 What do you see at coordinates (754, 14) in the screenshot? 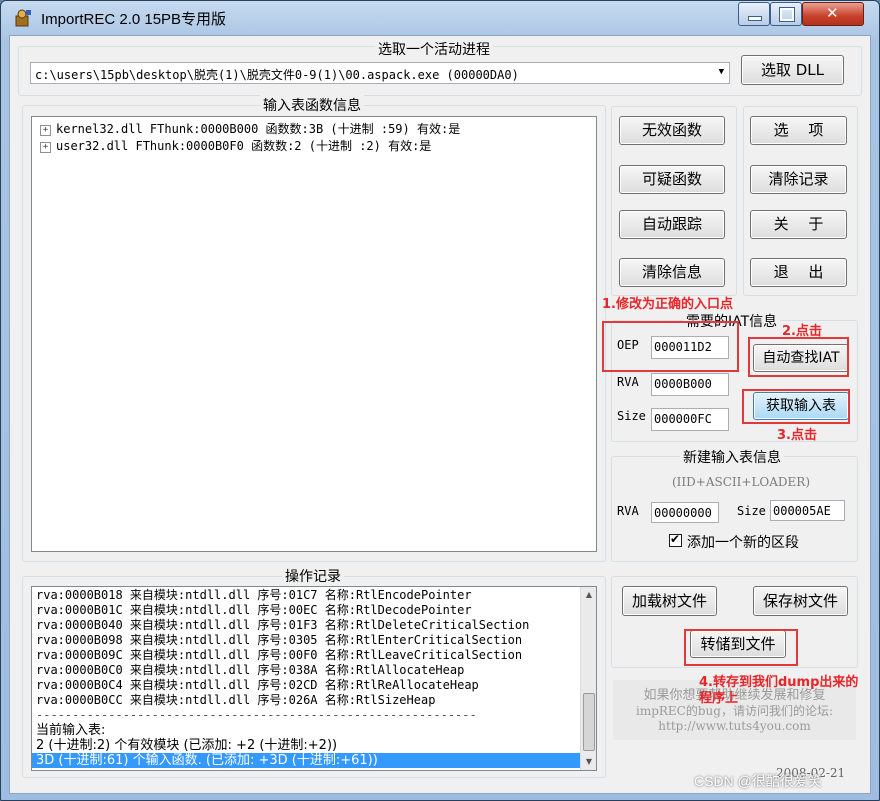
I see `minimize-button` at bounding box center [754, 14].